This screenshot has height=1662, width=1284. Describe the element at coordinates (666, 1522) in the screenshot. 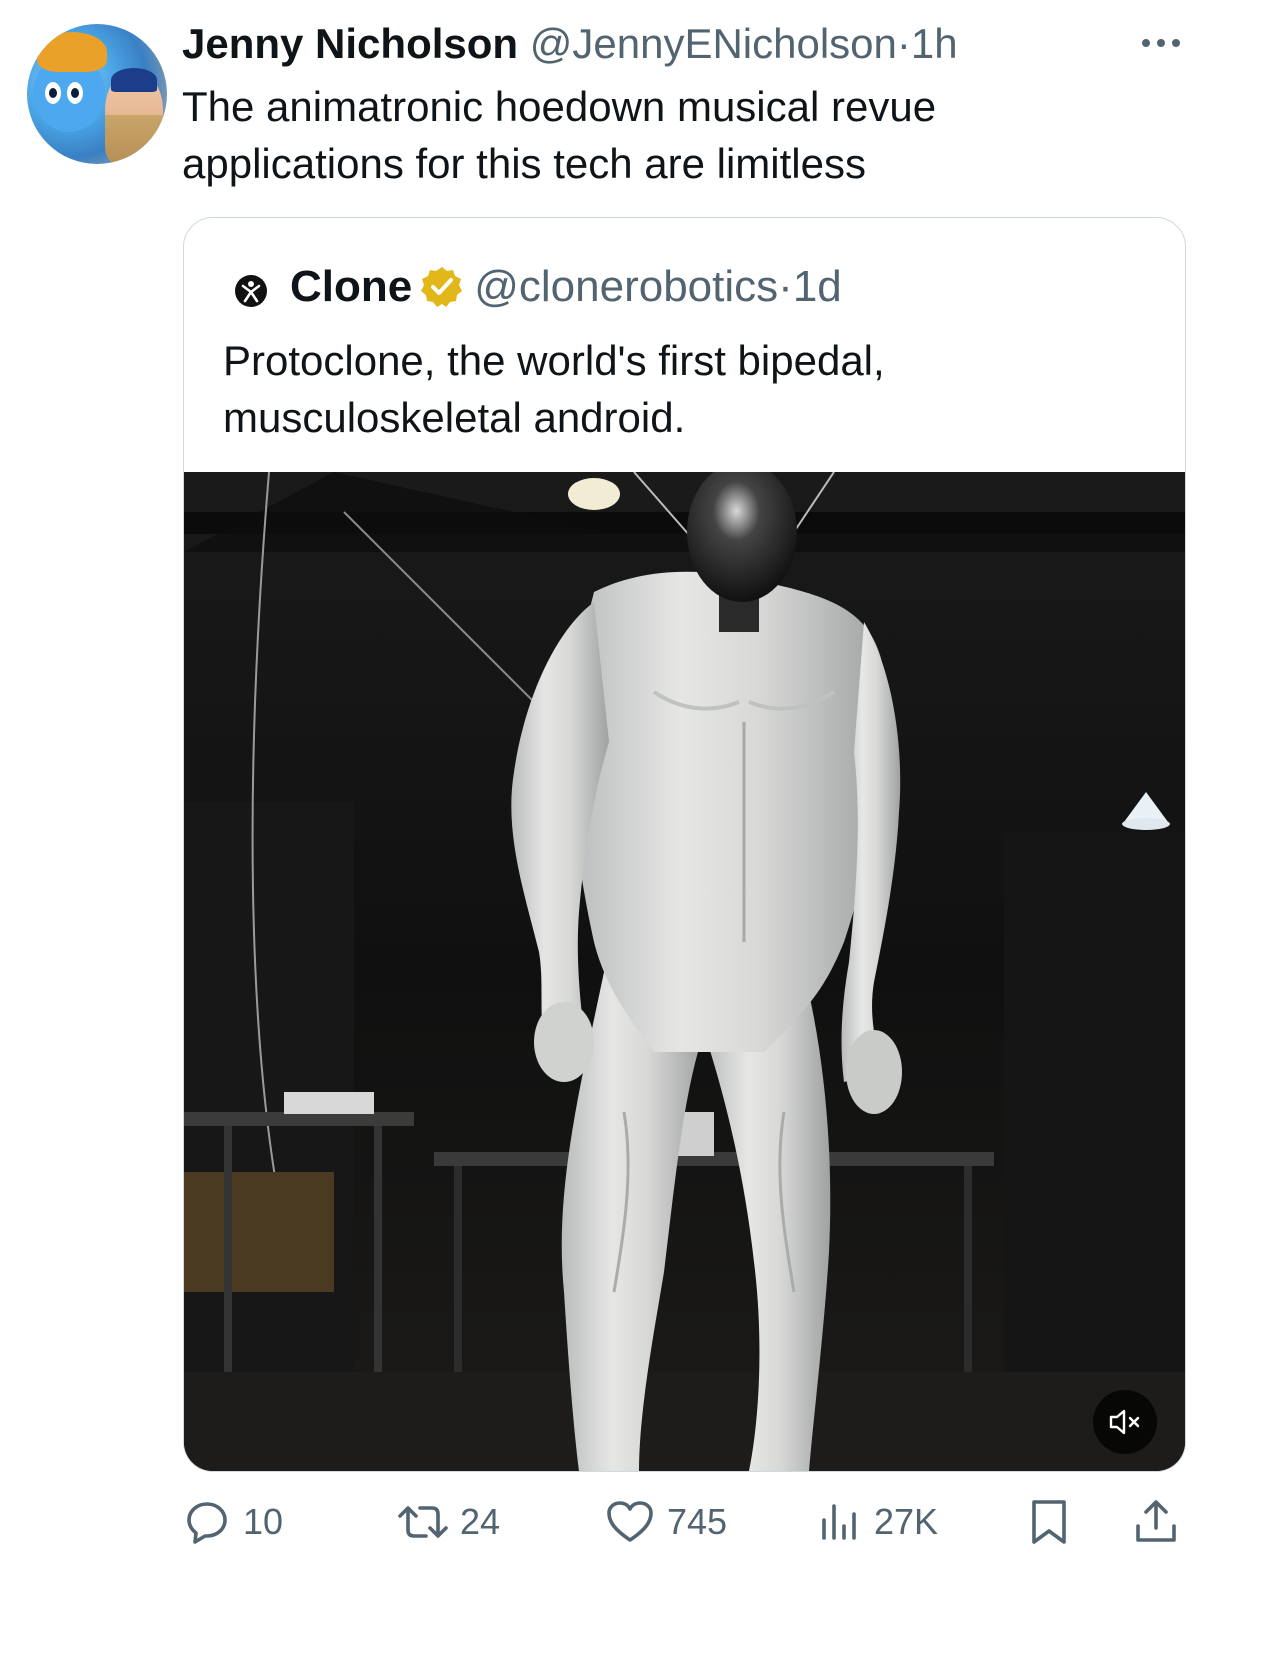

I see `like-button: 745` at that location.